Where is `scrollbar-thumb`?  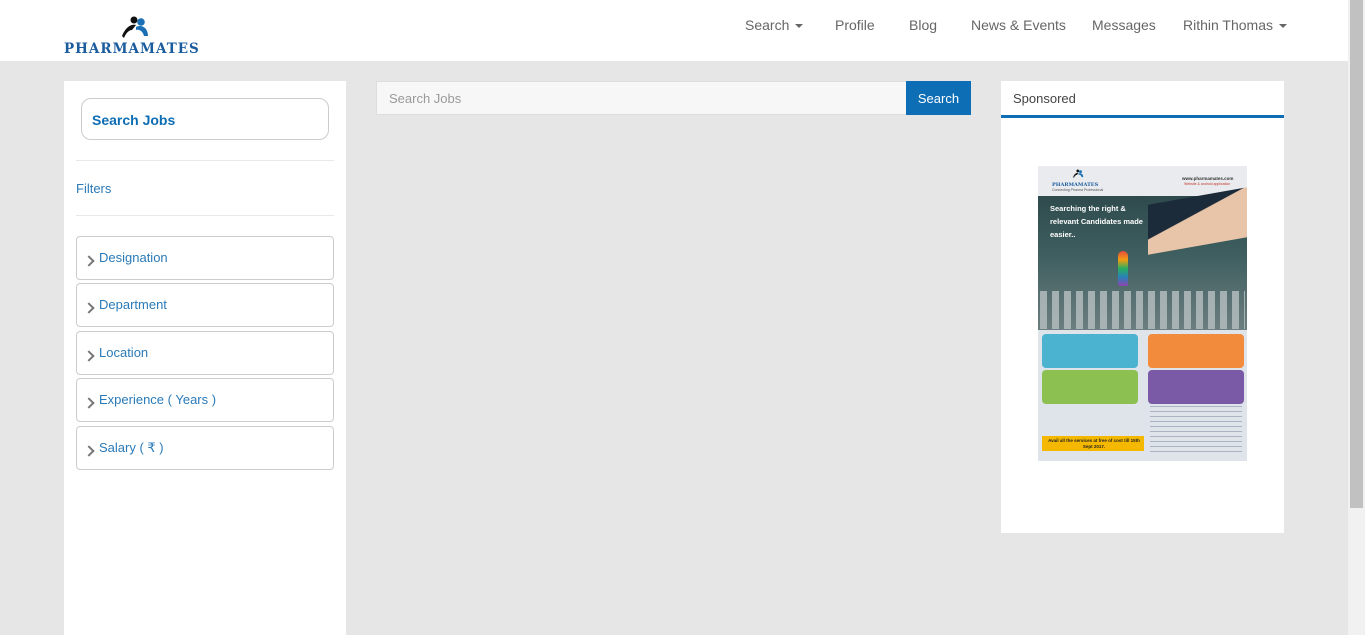
scrollbar-thumb is located at coordinates (1356, 254).